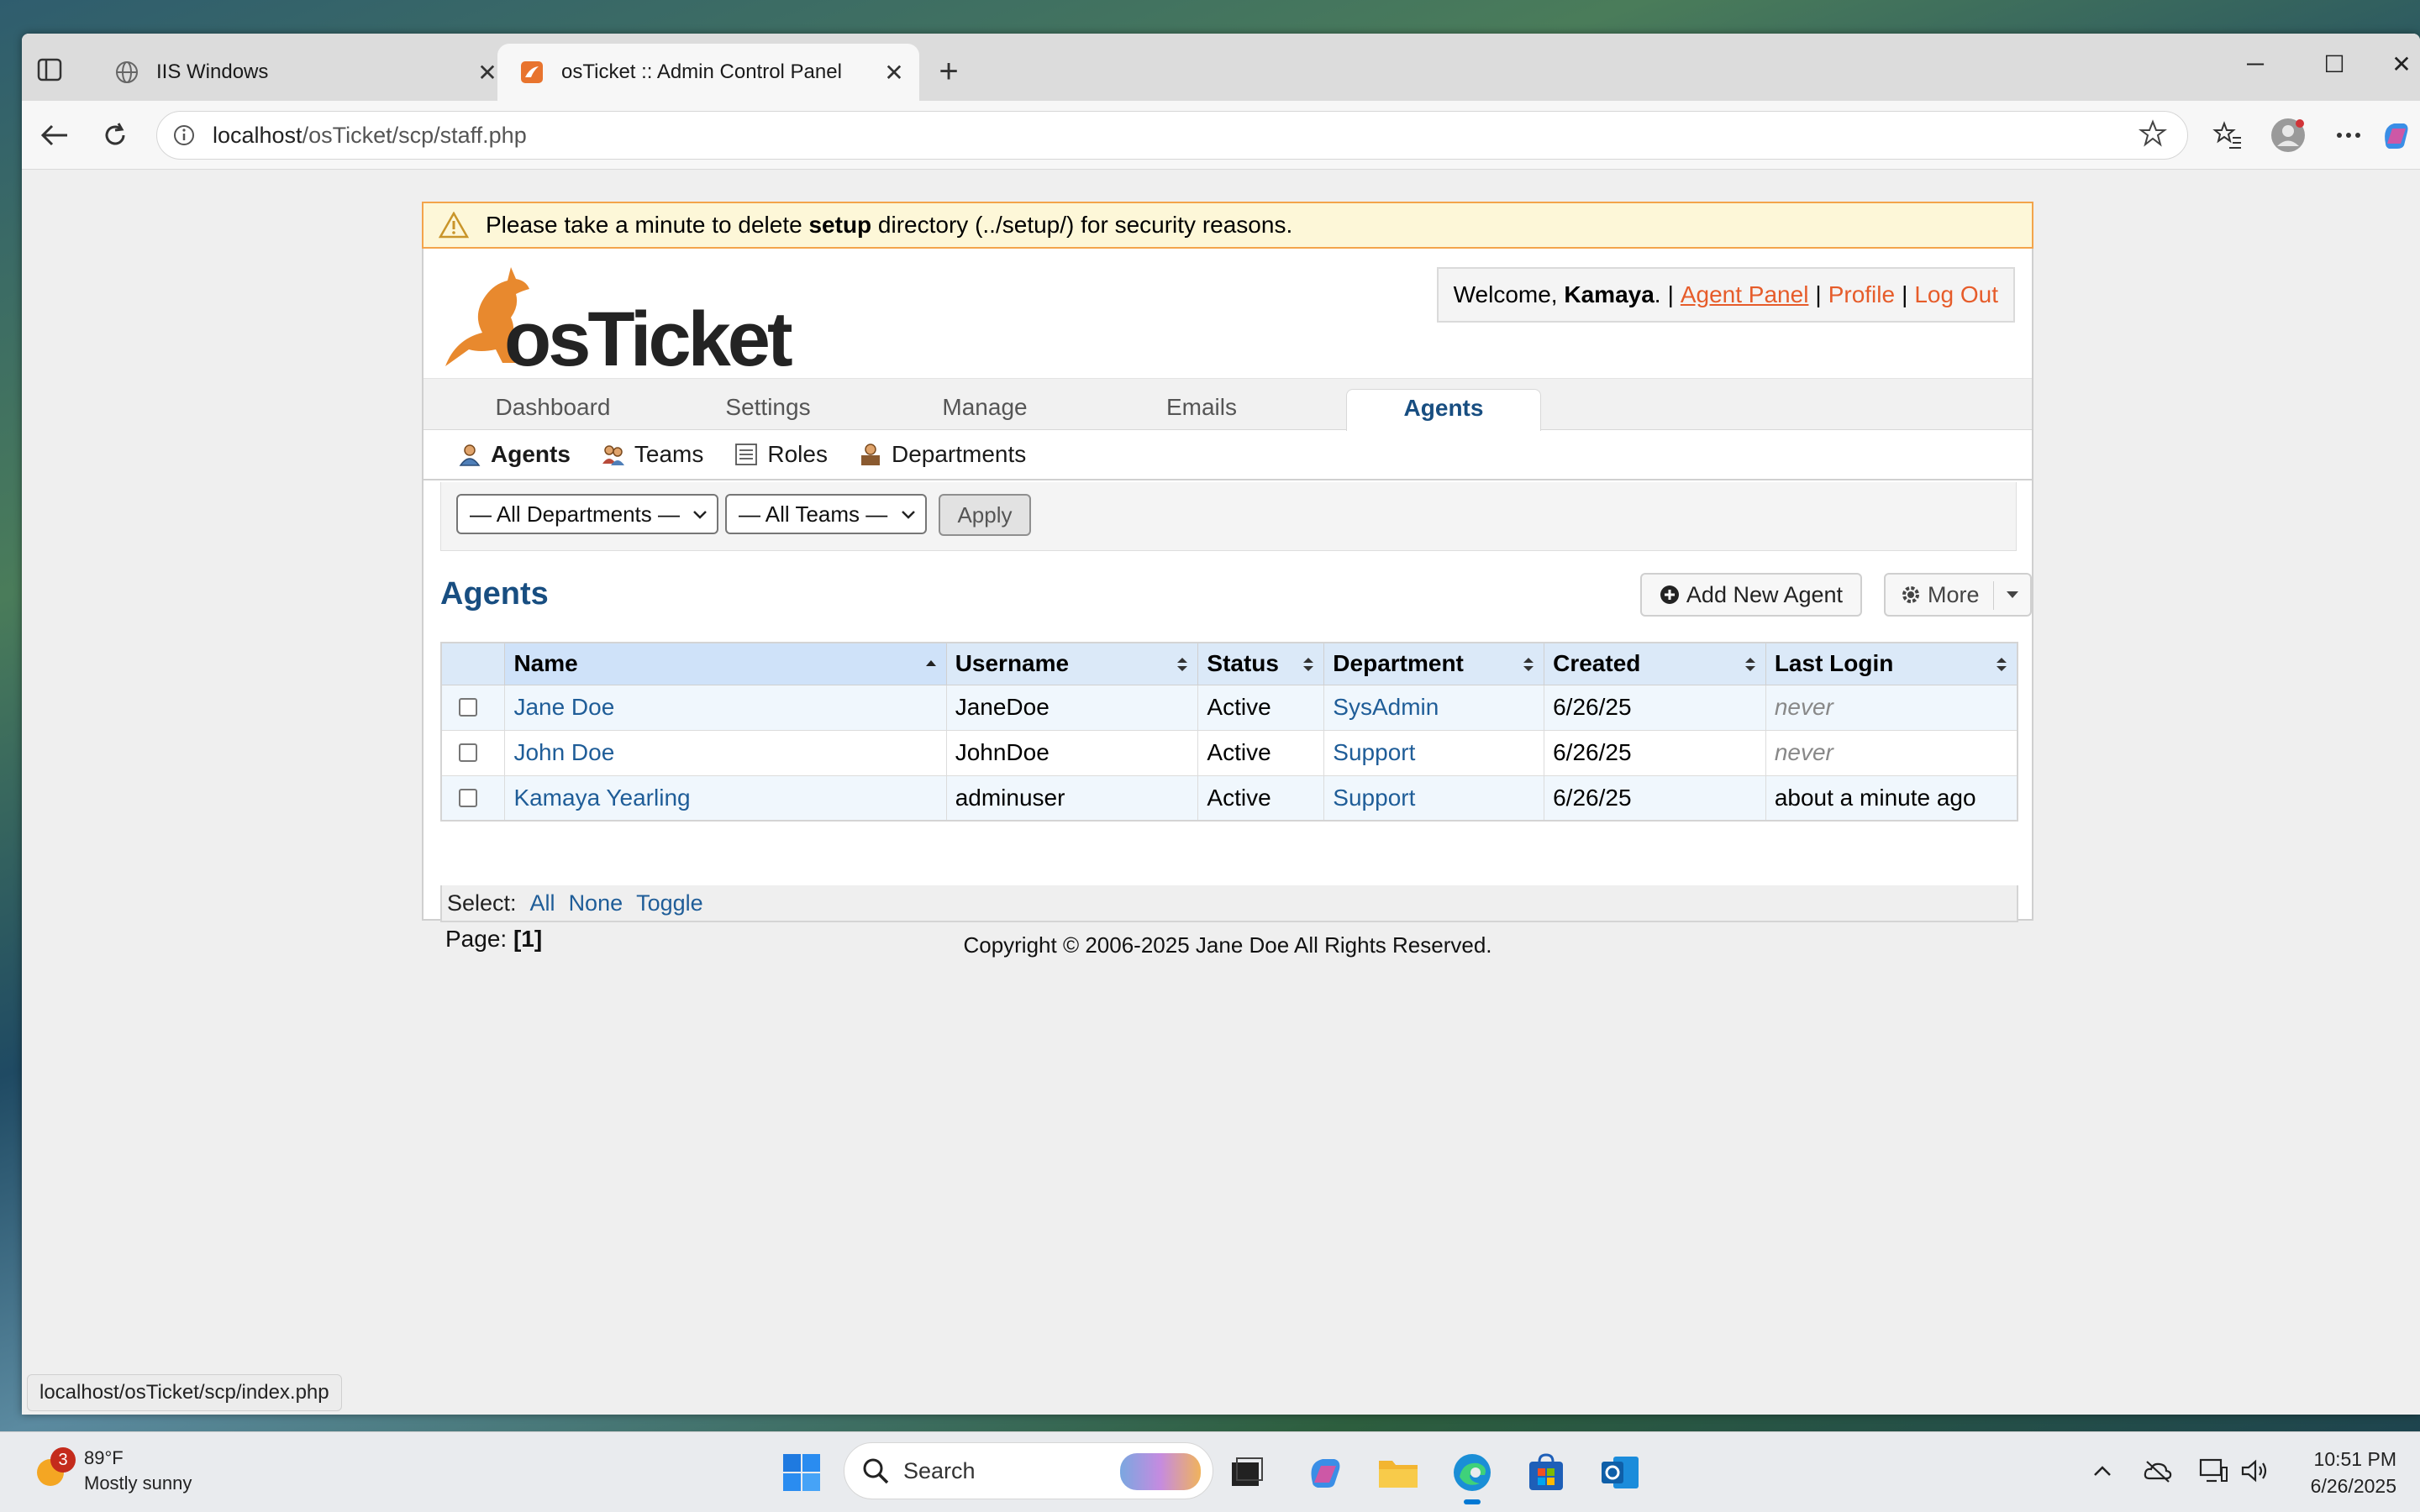 This screenshot has width=2420, height=1512. Describe the element at coordinates (801, 1472) in the screenshot. I see `windows-start-icon` at that location.